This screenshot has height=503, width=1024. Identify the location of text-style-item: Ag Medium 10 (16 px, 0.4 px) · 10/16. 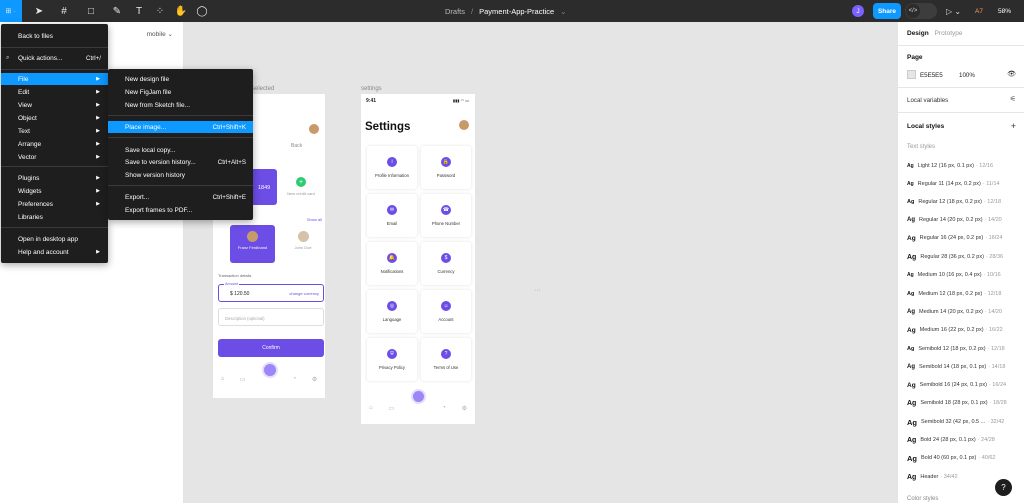
(954, 275).